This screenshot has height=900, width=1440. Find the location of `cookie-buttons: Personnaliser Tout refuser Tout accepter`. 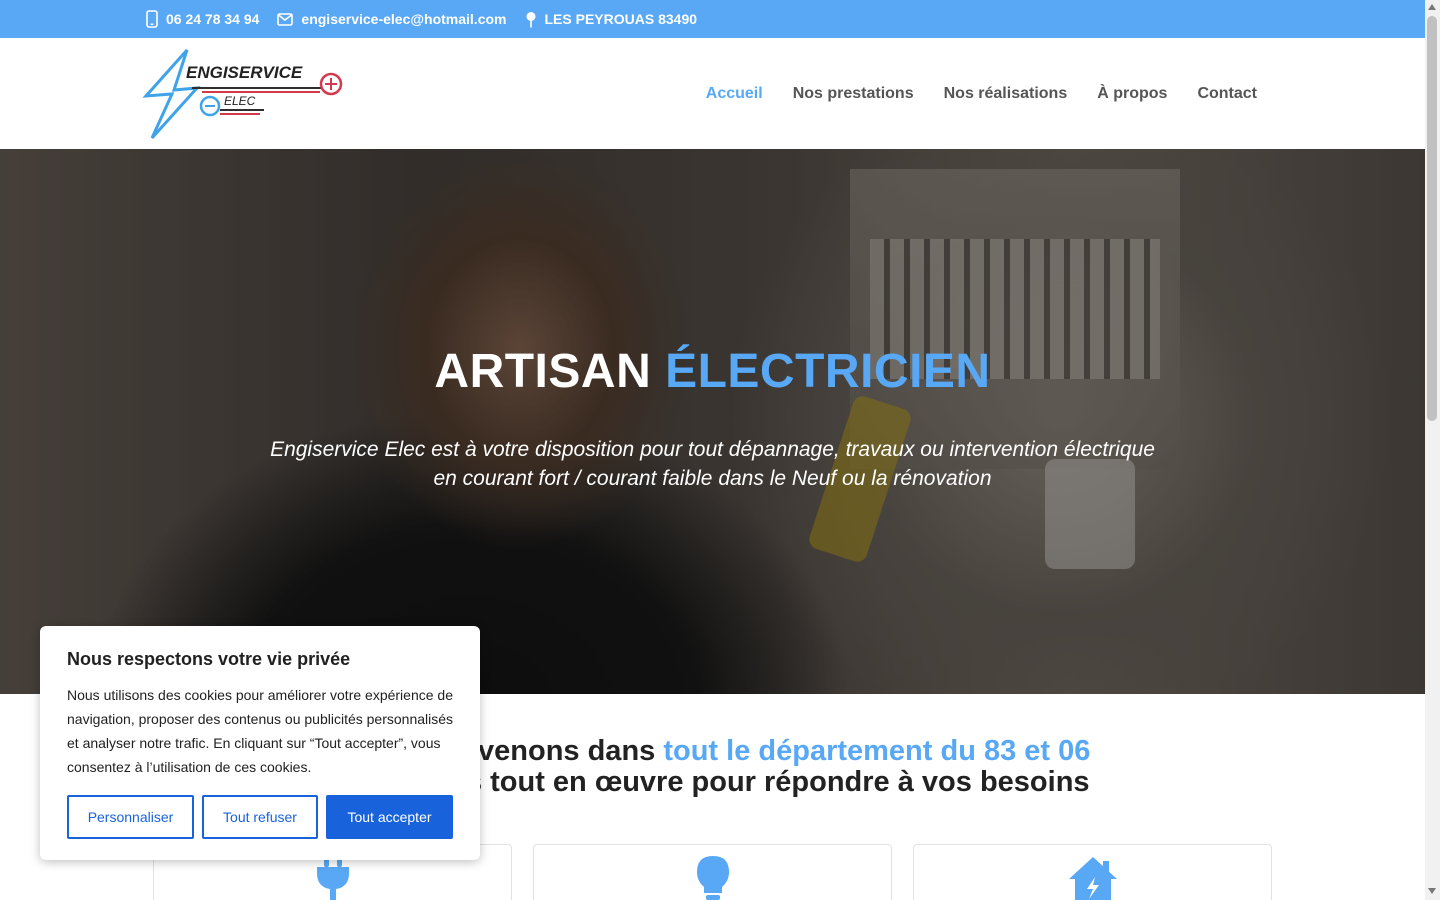

cookie-buttons: Personnaliser Tout refuser Tout accepter is located at coordinates (260, 817).